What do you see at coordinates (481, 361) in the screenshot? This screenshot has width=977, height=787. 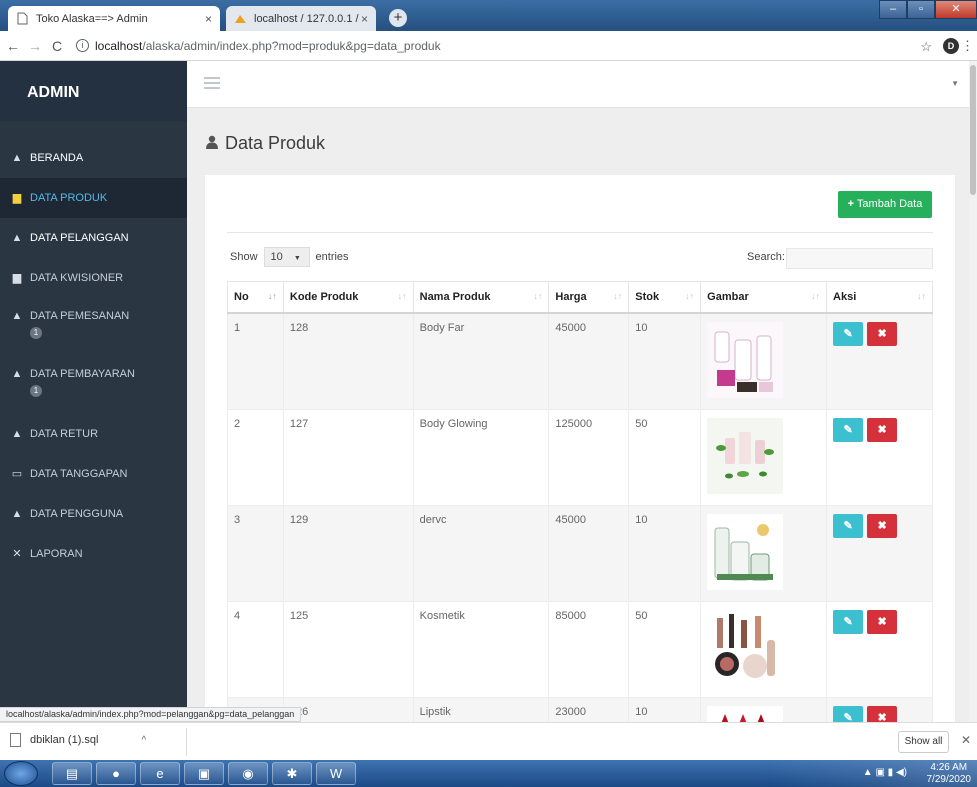 I see `cell-nama: Body Far` at bounding box center [481, 361].